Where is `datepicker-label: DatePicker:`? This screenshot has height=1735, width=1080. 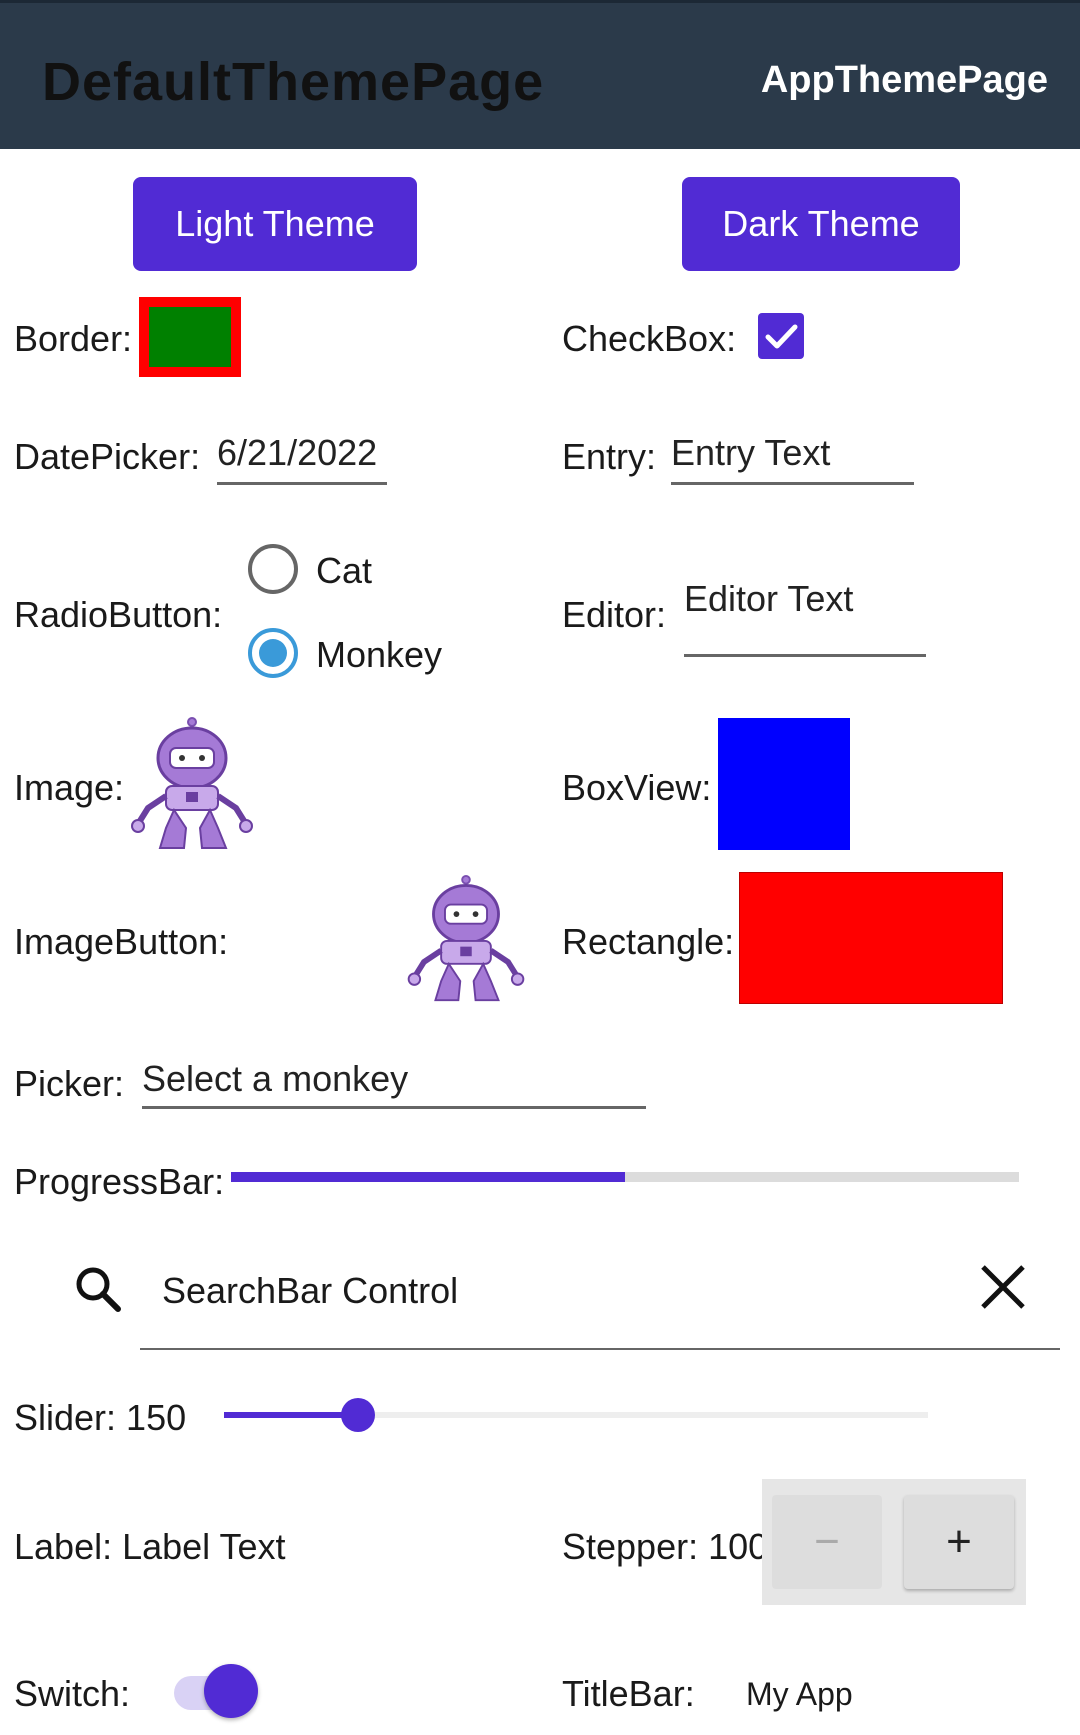
datepicker-label: DatePicker: is located at coordinates (107, 456).